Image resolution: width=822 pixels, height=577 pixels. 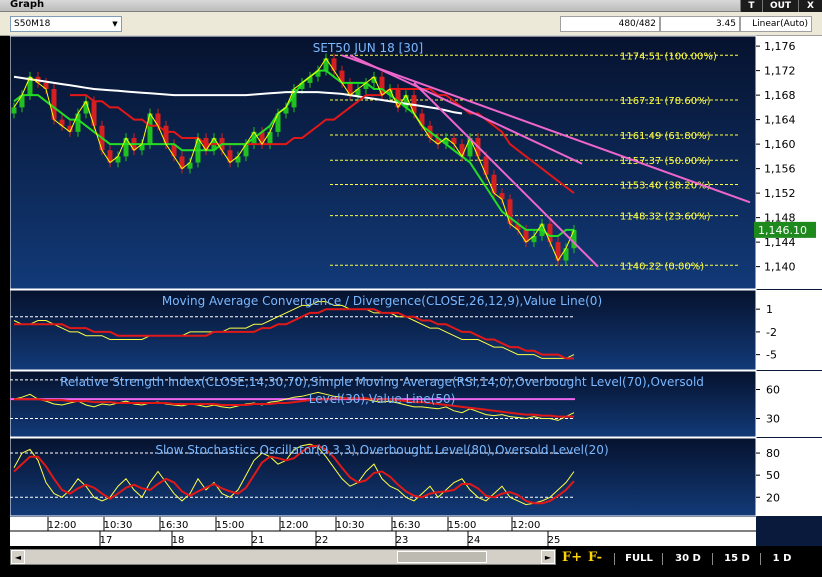 I want to click on indicator-y-tick-label: 80, so click(x=773, y=453).